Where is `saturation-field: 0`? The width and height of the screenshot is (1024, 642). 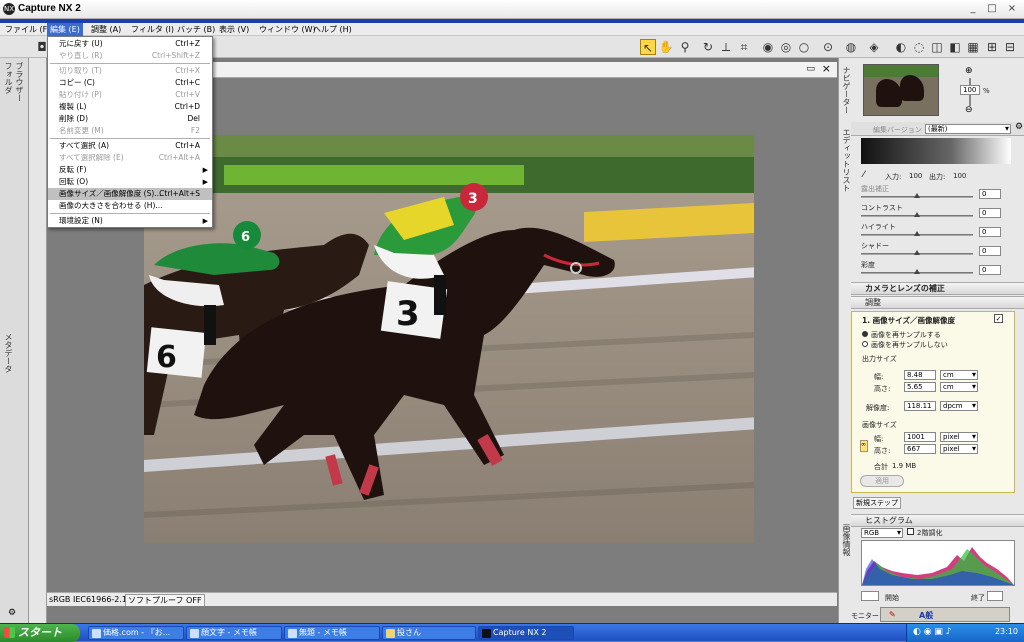
saturation-field: 0 is located at coordinates (990, 270).